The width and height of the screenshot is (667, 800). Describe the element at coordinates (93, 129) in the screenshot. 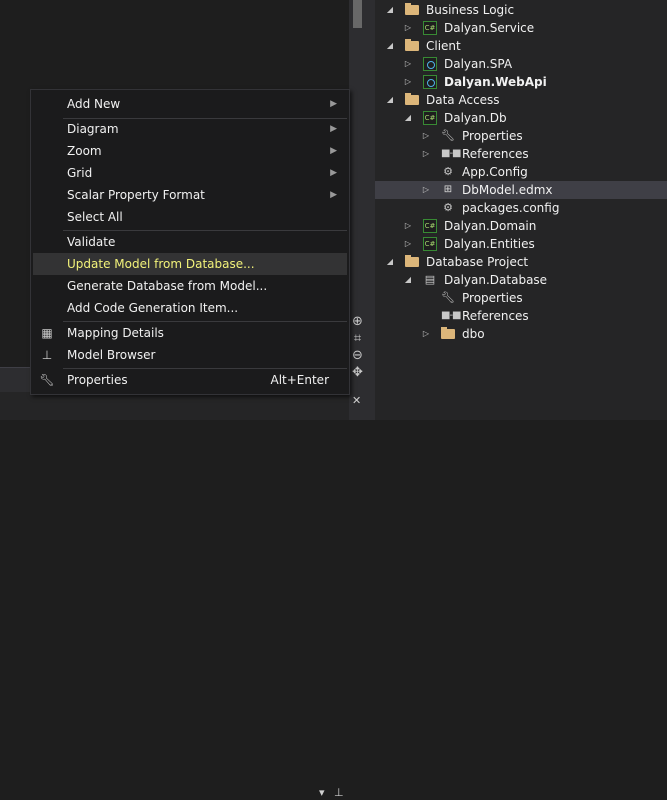

I see `menu-item-label: Diagram` at that location.